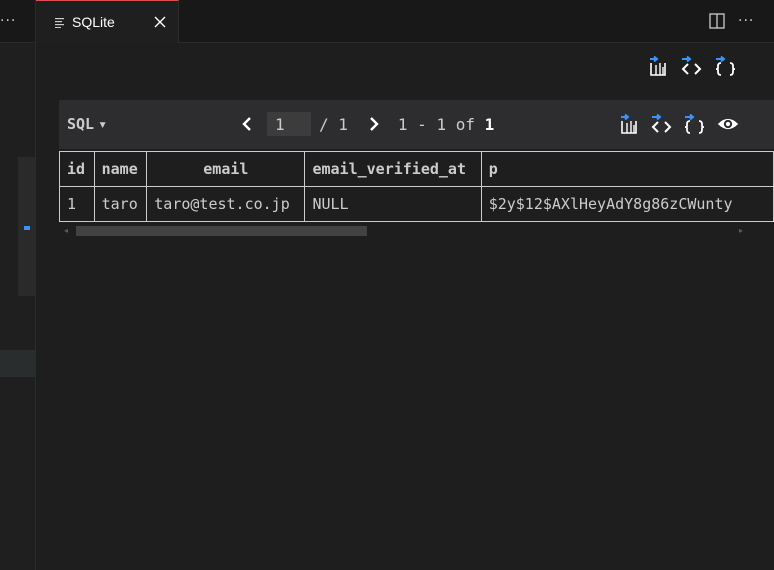 This screenshot has height=570, width=774. Describe the element at coordinates (60, 22) in the screenshot. I see `list-icon` at that location.